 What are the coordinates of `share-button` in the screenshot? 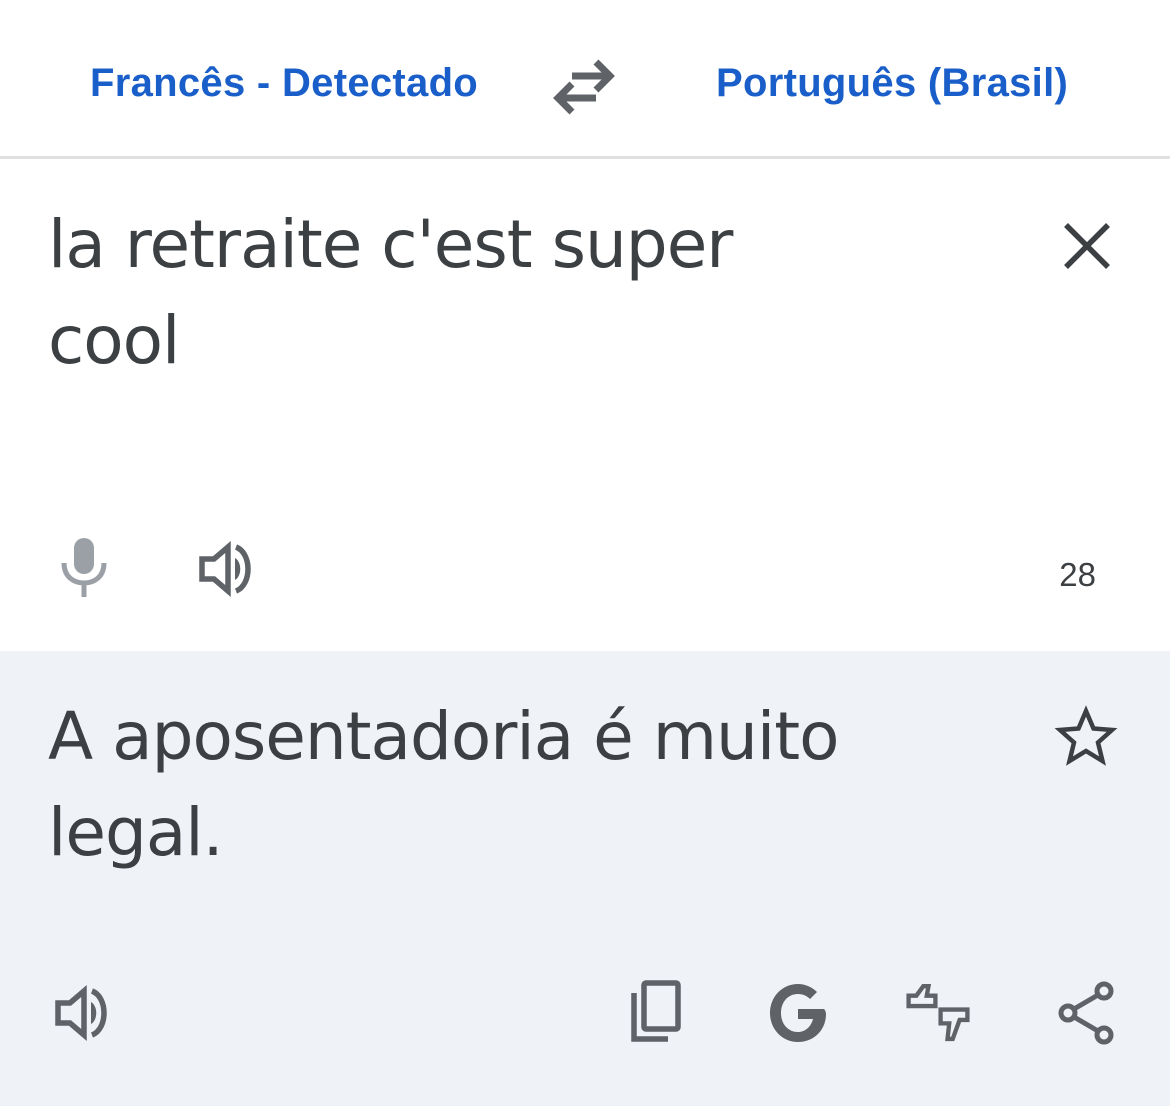 It's located at (1088, 1013).